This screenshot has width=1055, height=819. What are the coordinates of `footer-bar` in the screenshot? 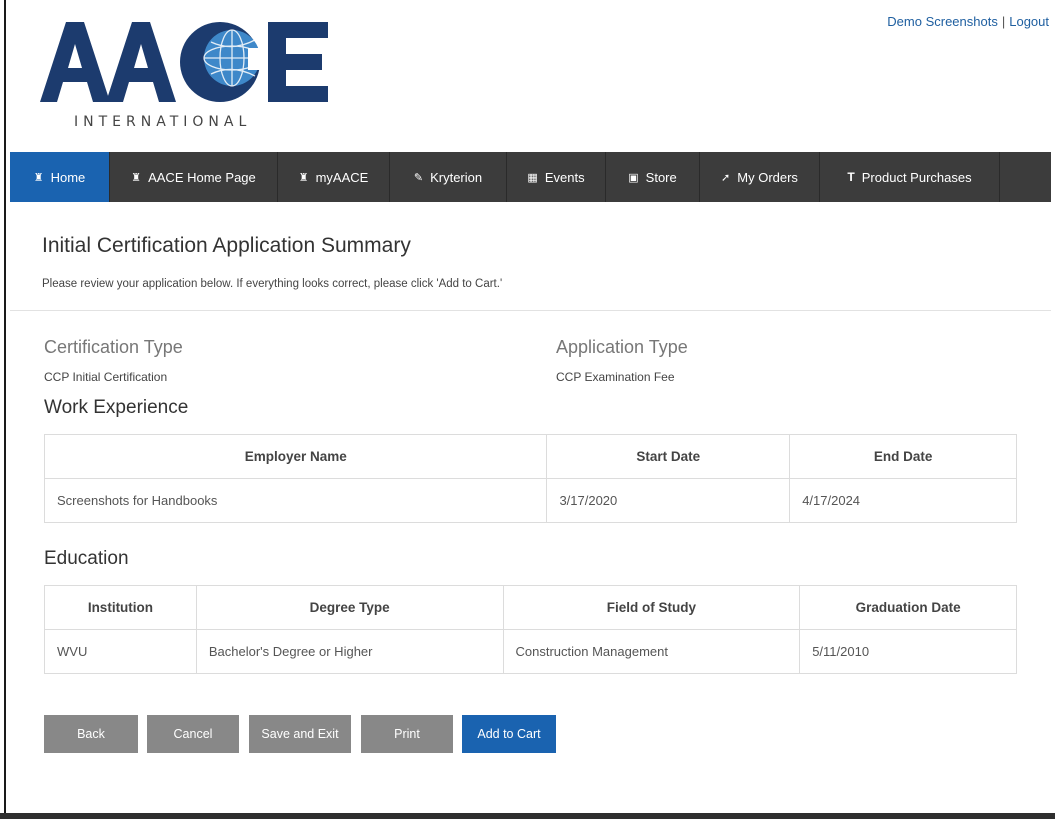 It's located at (527, 816).